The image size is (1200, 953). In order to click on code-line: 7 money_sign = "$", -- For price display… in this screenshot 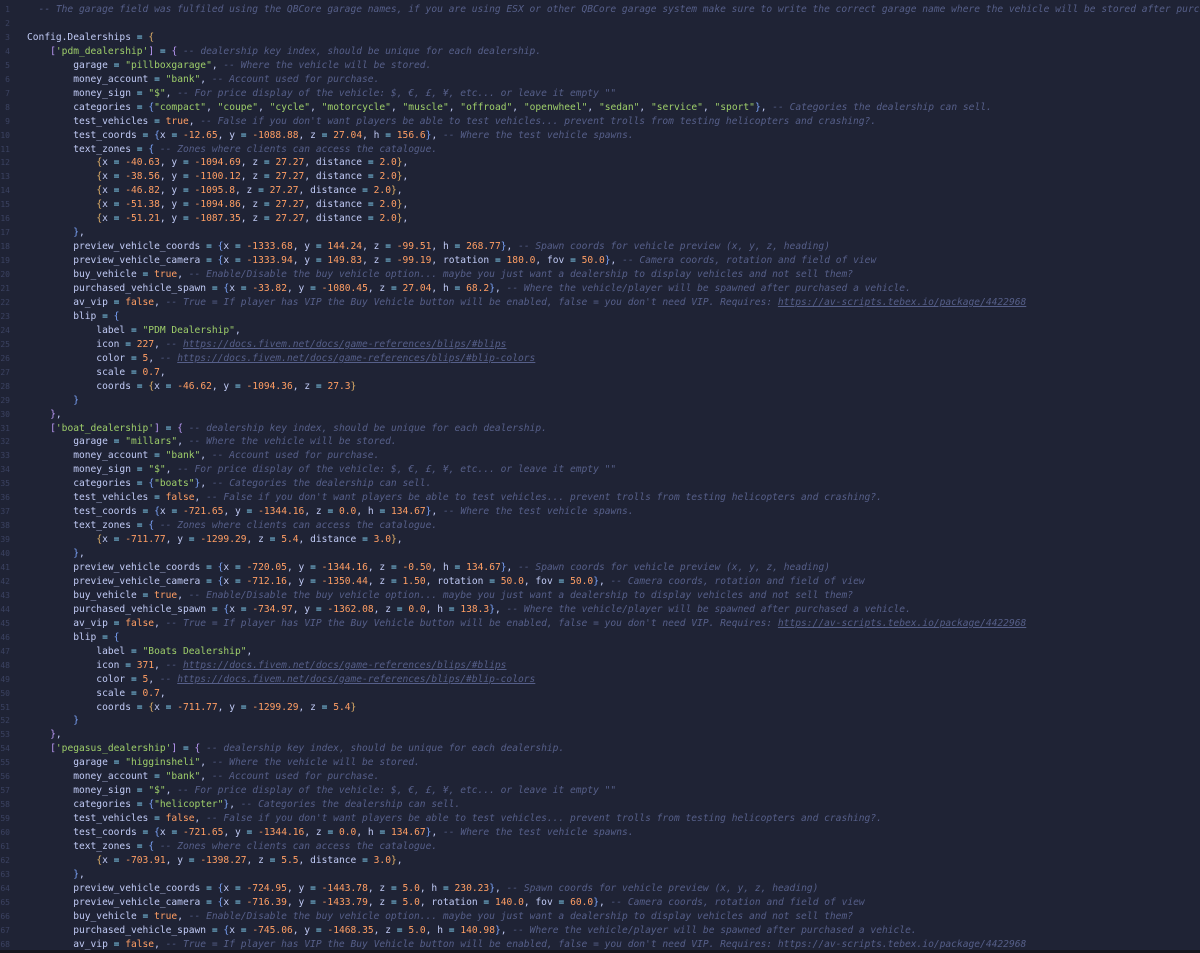, I will do `click(600, 94)`.